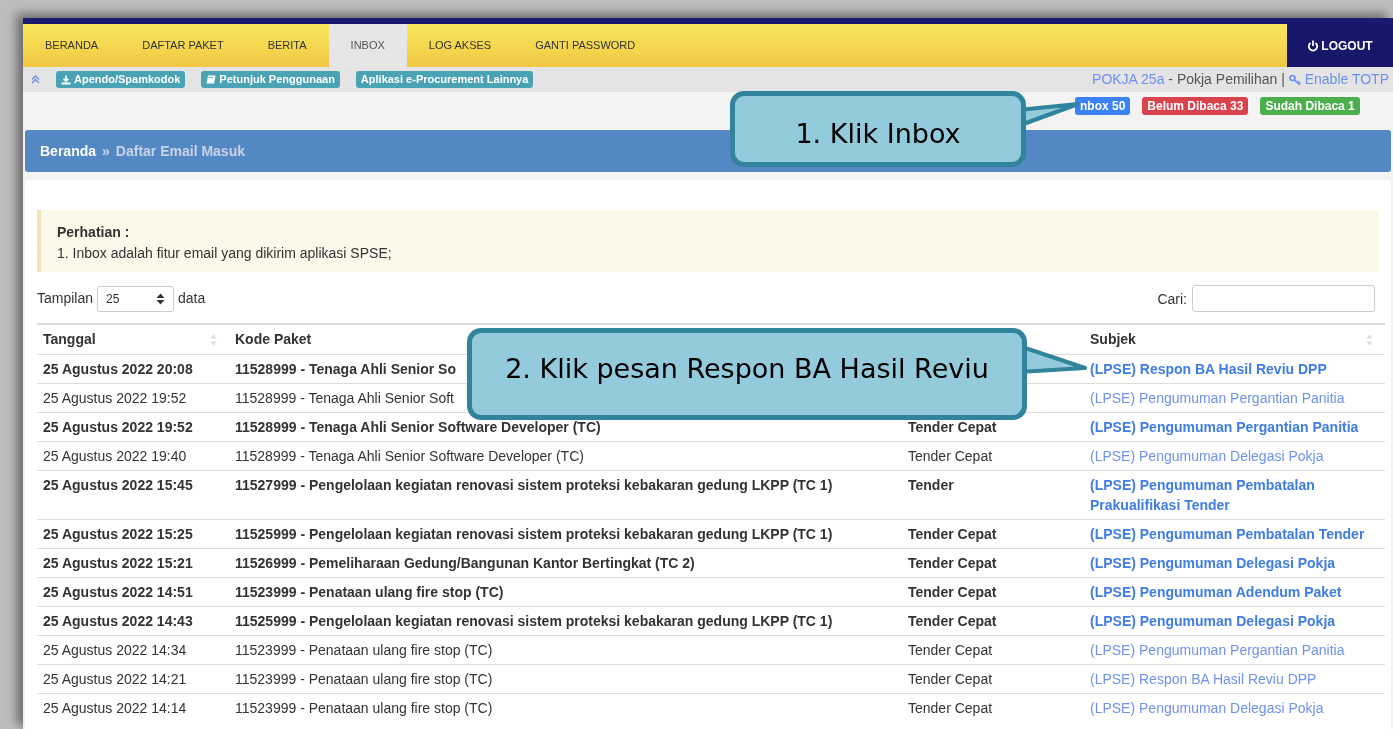 The height and width of the screenshot is (729, 1393). Describe the element at coordinates (465, 563) in the screenshot. I see `table-cell: 11526999 - Pemeliharaan Gedung/Bangunan Kantor Bertingkat (TC 2)` at that location.